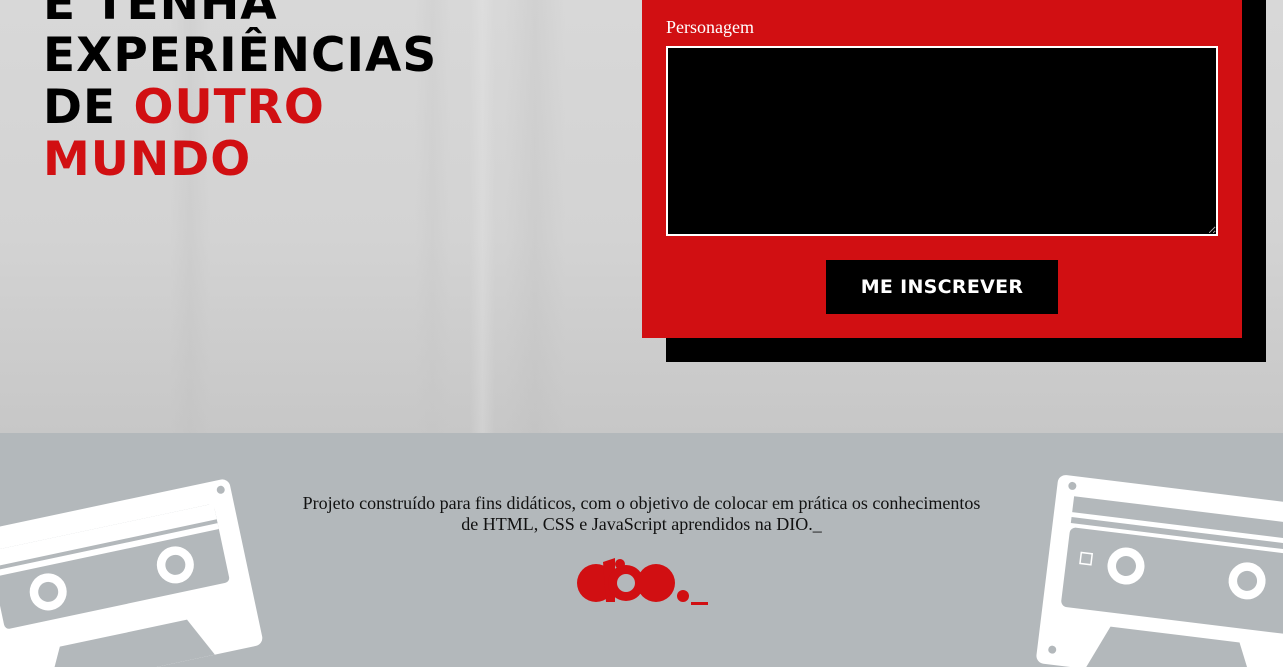 This screenshot has width=1283, height=667. I want to click on heading-line: DE, so click(88, 107).